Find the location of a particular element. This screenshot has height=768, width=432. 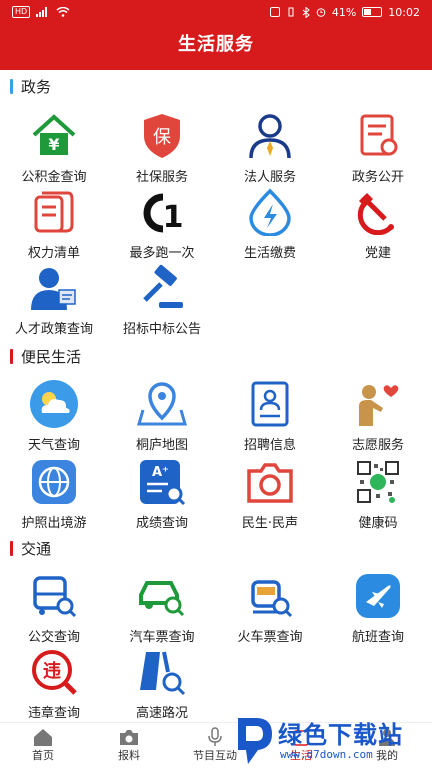

service-volunteer: 志愿服务 is located at coordinates (378, 415).